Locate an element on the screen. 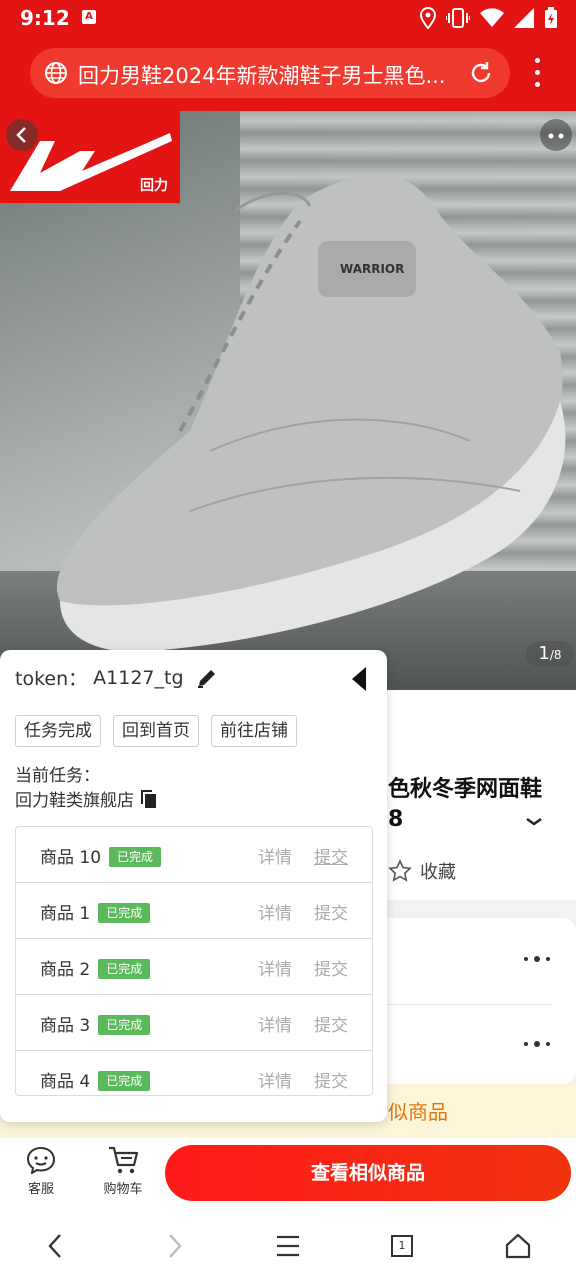 Image resolution: width=576 pixels, height=1280 pixels. favorite-button: 收藏 is located at coordinates (422, 871).